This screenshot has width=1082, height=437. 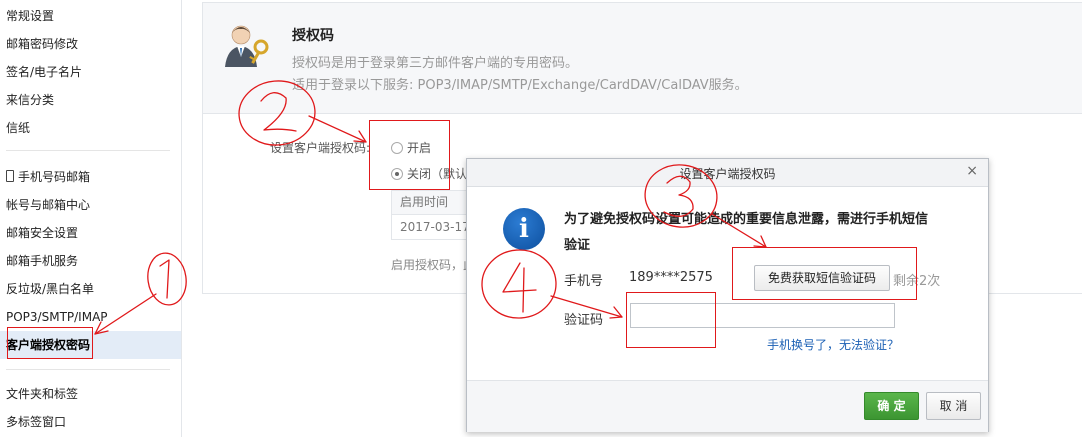 I want to click on sidebar-item-label: 邮箱安全设置, so click(x=42, y=233).